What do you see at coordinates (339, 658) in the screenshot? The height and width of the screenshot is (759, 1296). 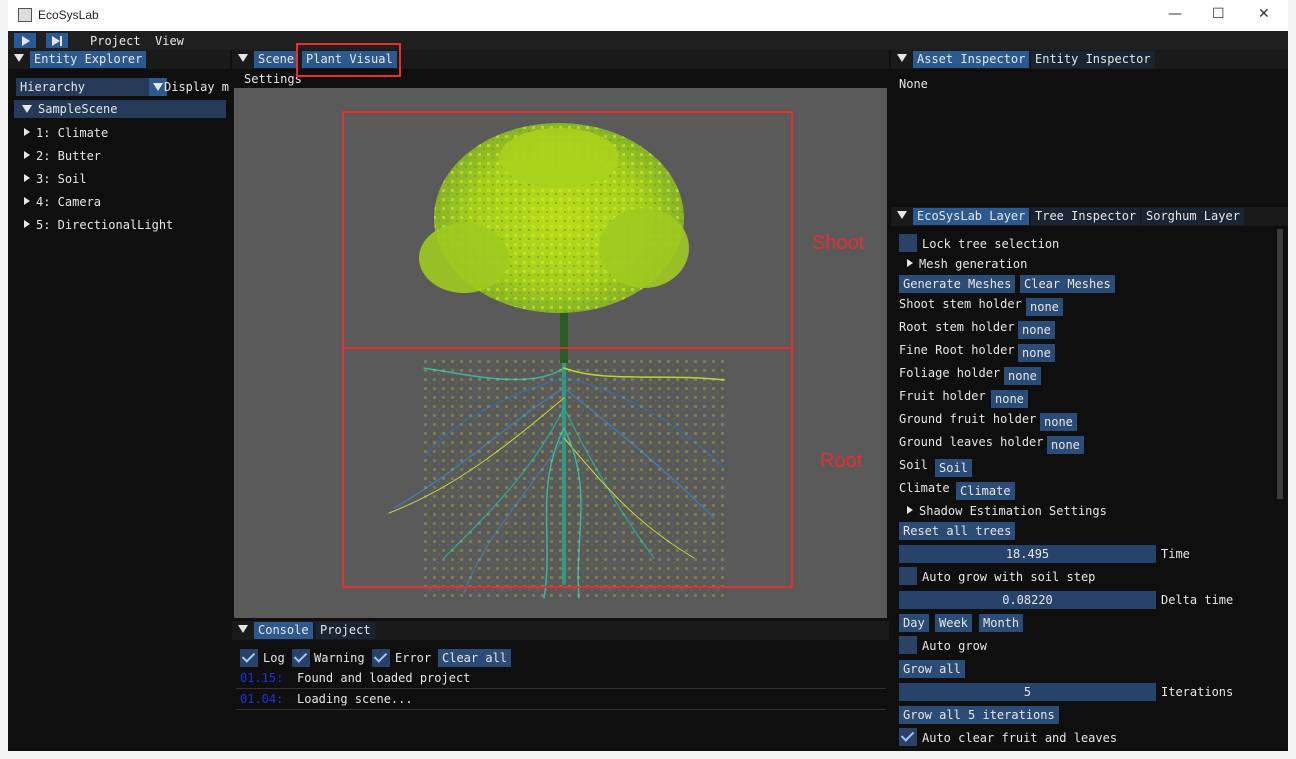 I see `warning-label: Warning` at bounding box center [339, 658].